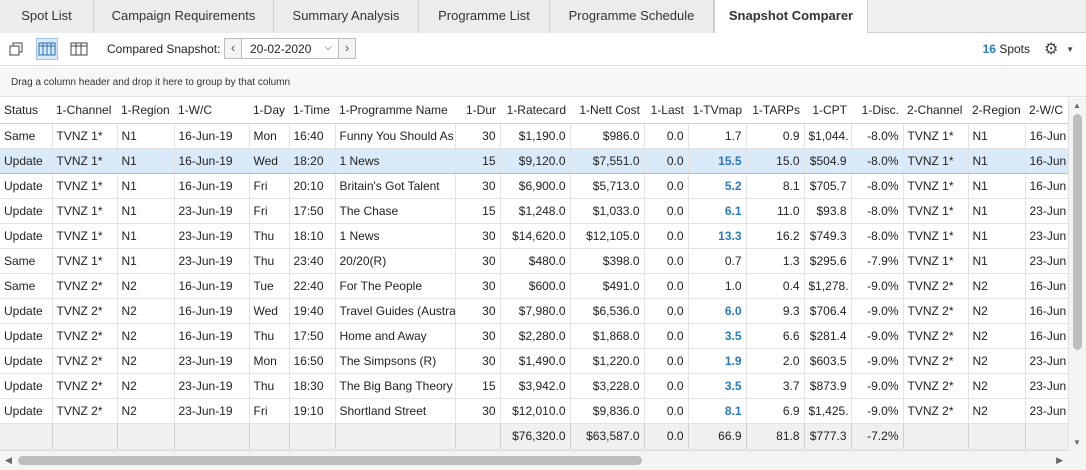  Describe the element at coordinates (717, 136) in the screenshot. I see `table-cell: 1.7` at that location.